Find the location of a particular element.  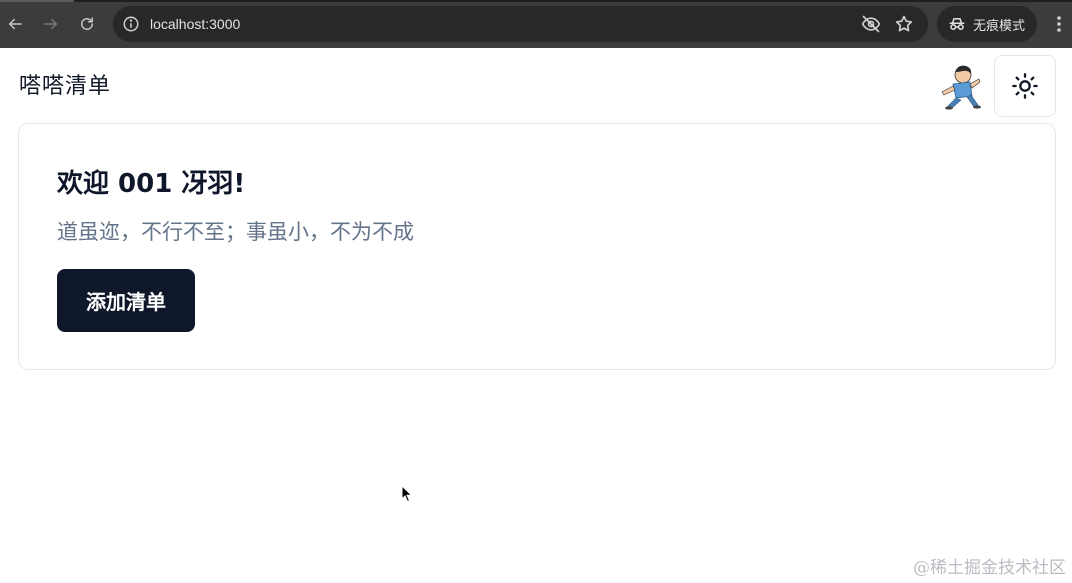

mouse-cursor-icon is located at coordinates (407, 494).